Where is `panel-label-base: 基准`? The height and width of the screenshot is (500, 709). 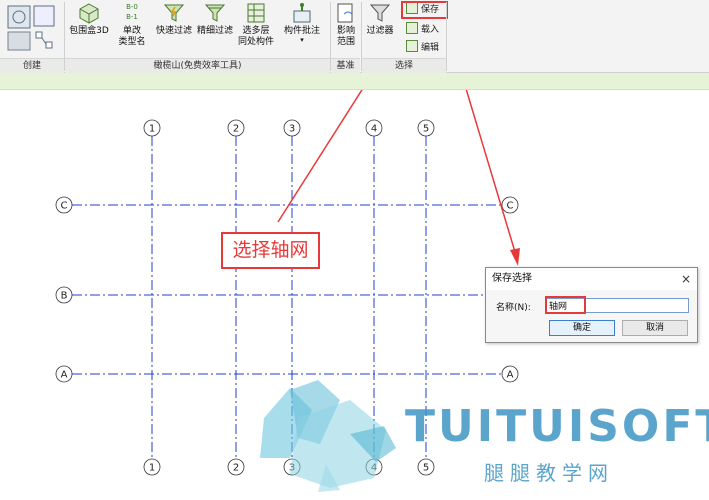 panel-label-base: 基准 is located at coordinates (345, 65).